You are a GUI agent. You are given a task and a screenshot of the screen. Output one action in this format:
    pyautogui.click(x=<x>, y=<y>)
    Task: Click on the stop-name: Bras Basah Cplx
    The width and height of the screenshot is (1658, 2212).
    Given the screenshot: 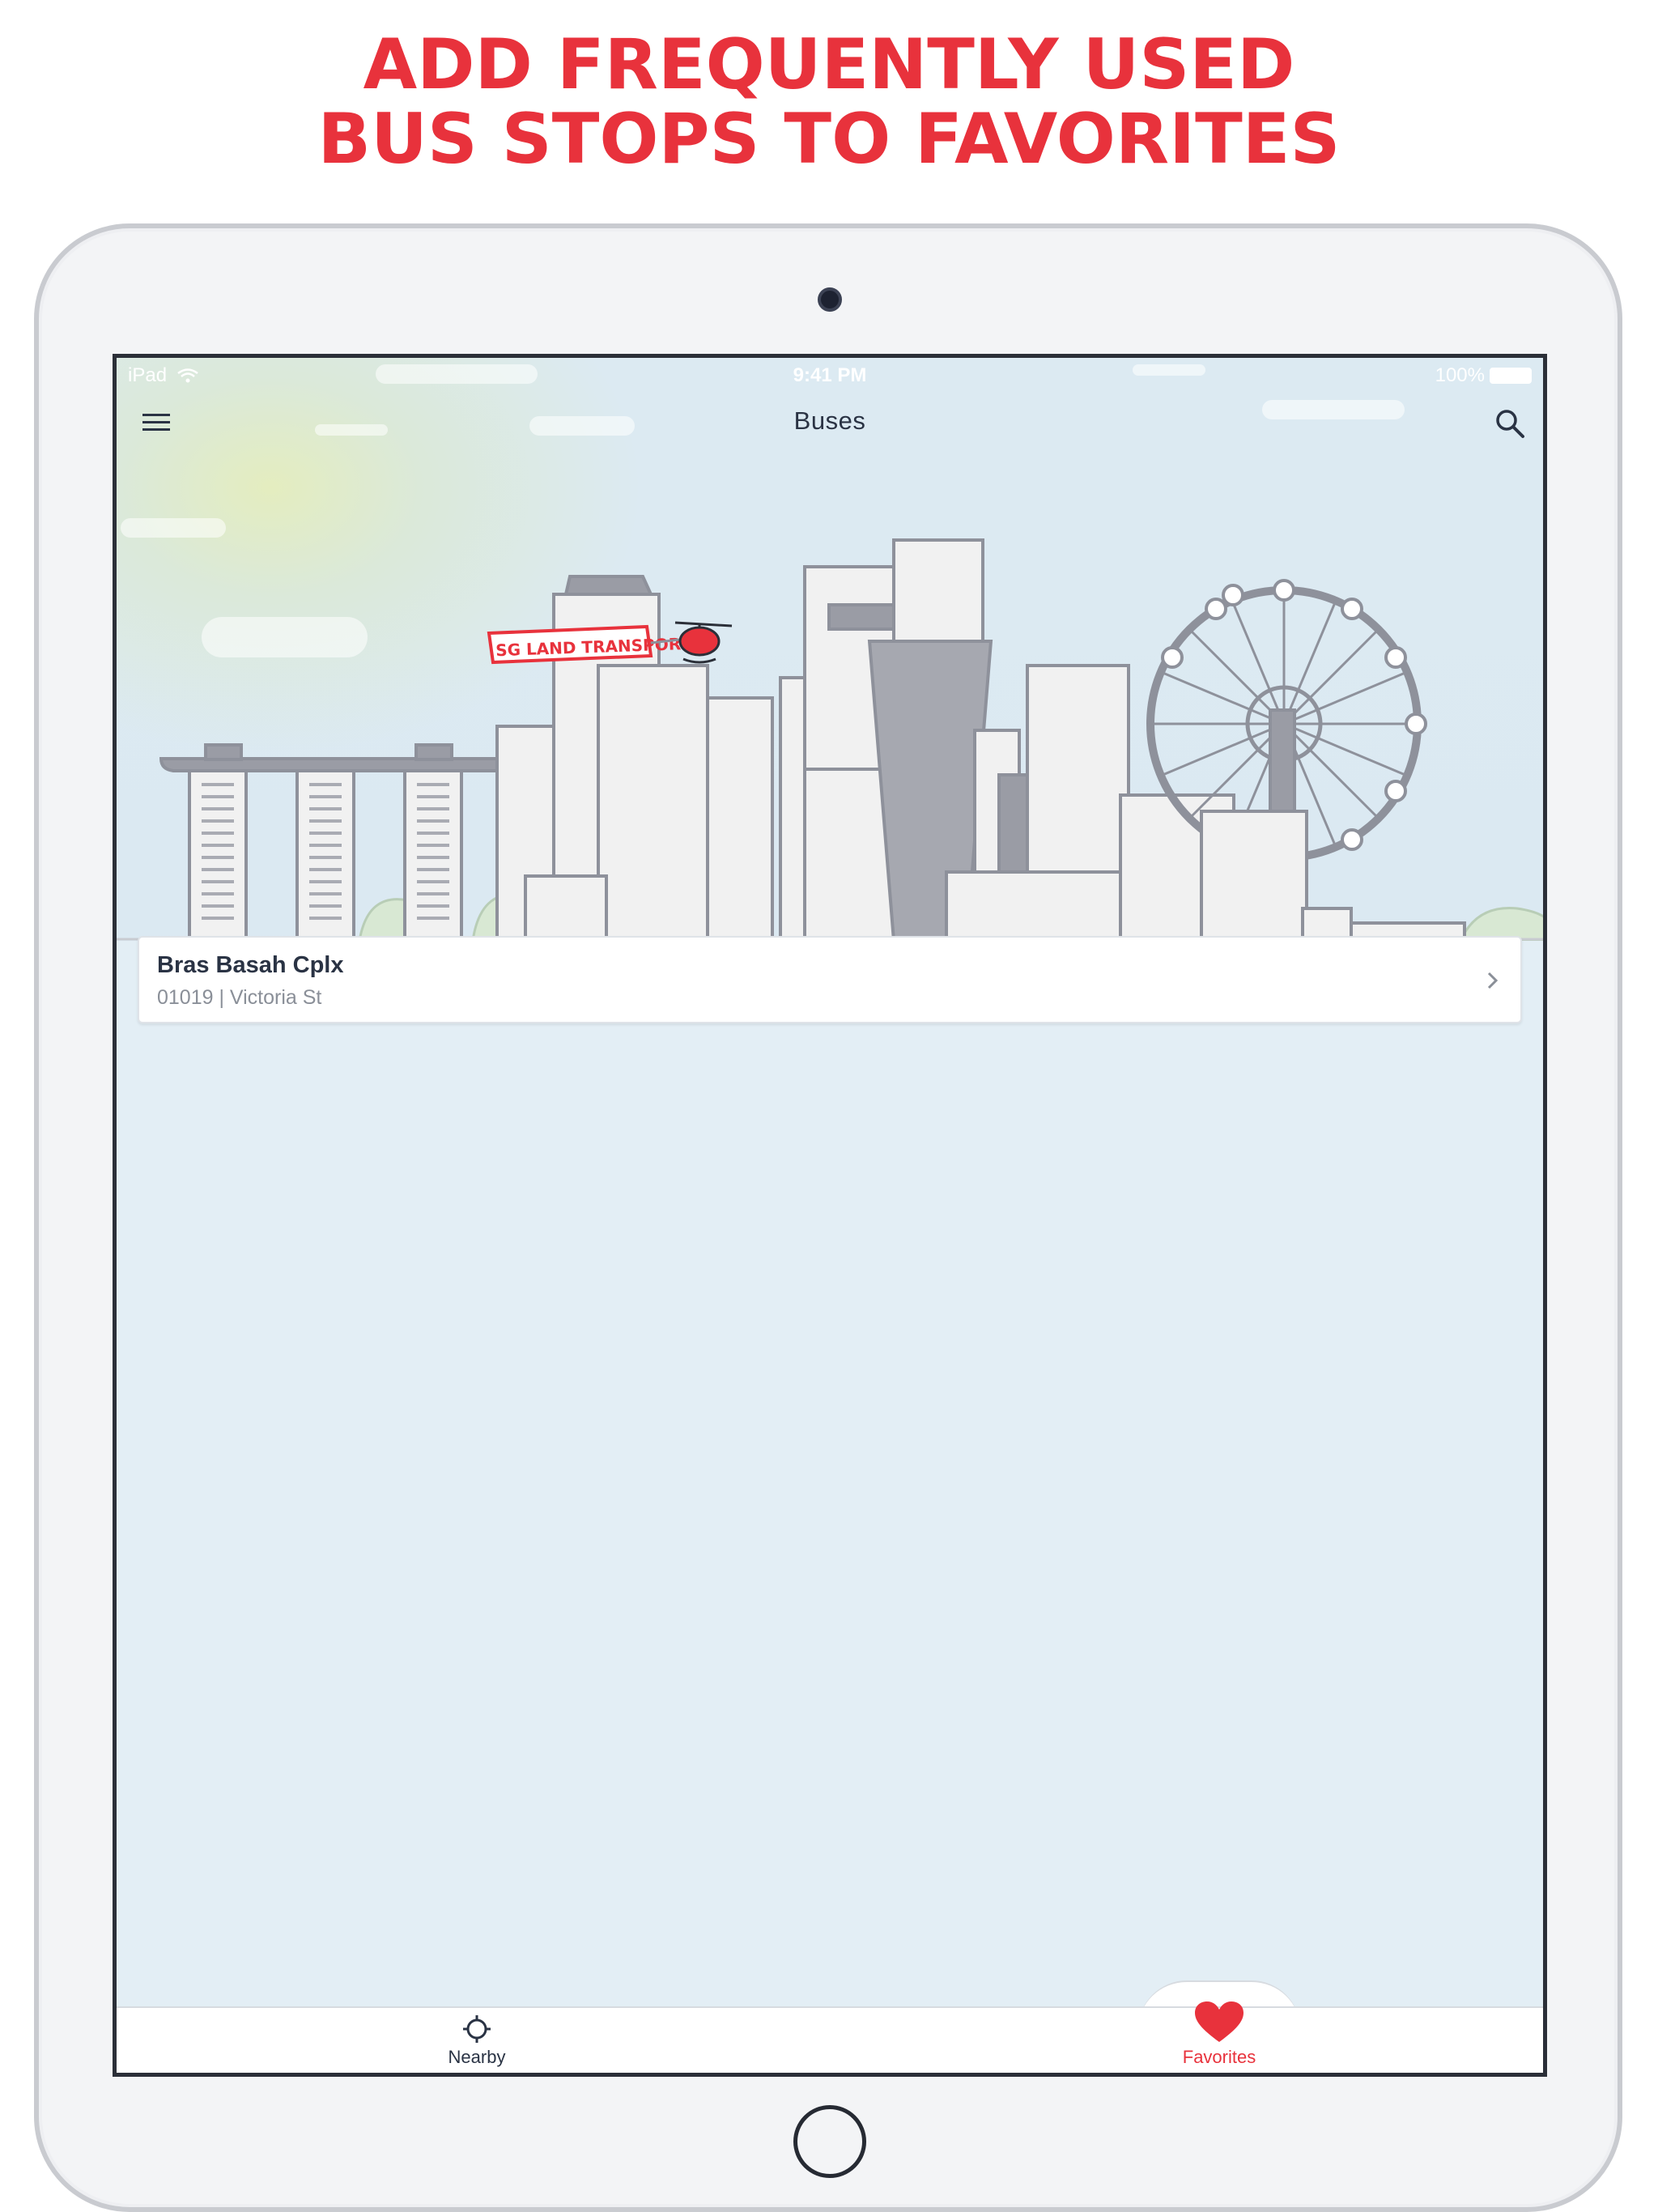 What is the action you would take?
    pyautogui.click(x=250, y=965)
    